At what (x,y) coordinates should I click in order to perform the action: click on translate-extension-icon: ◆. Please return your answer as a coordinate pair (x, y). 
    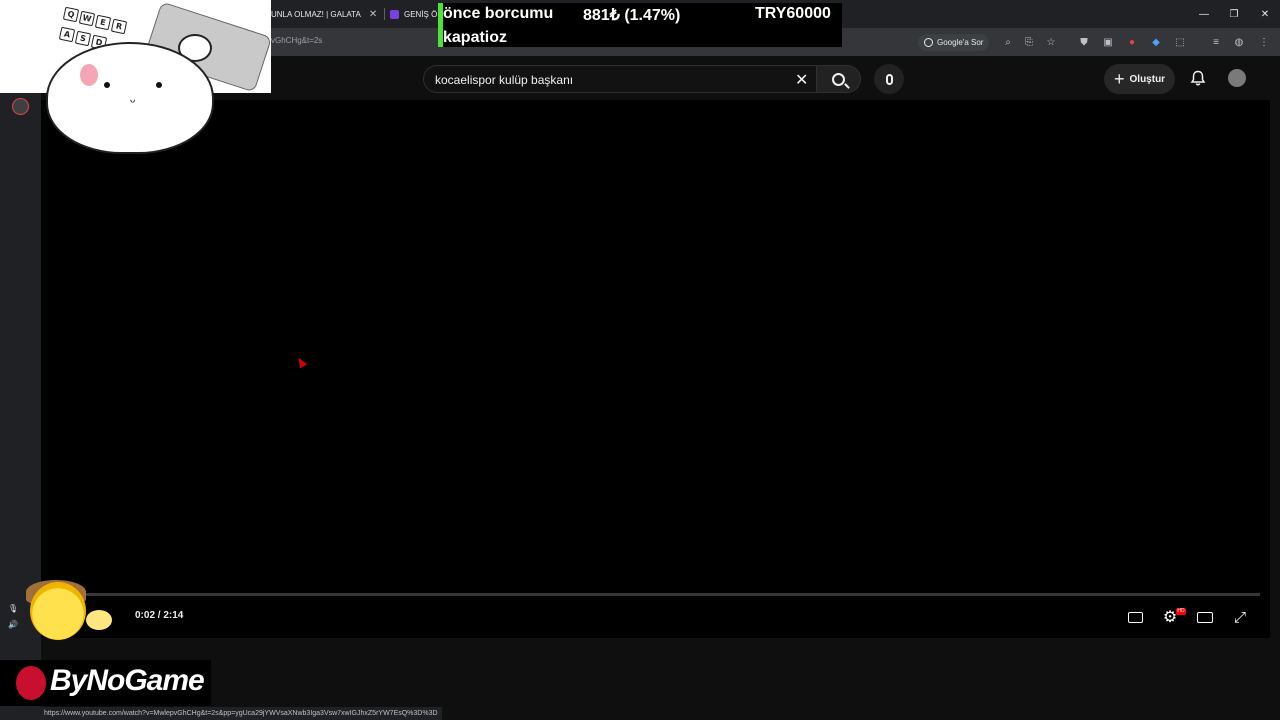
    Looking at the image, I should click on (1156, 42).